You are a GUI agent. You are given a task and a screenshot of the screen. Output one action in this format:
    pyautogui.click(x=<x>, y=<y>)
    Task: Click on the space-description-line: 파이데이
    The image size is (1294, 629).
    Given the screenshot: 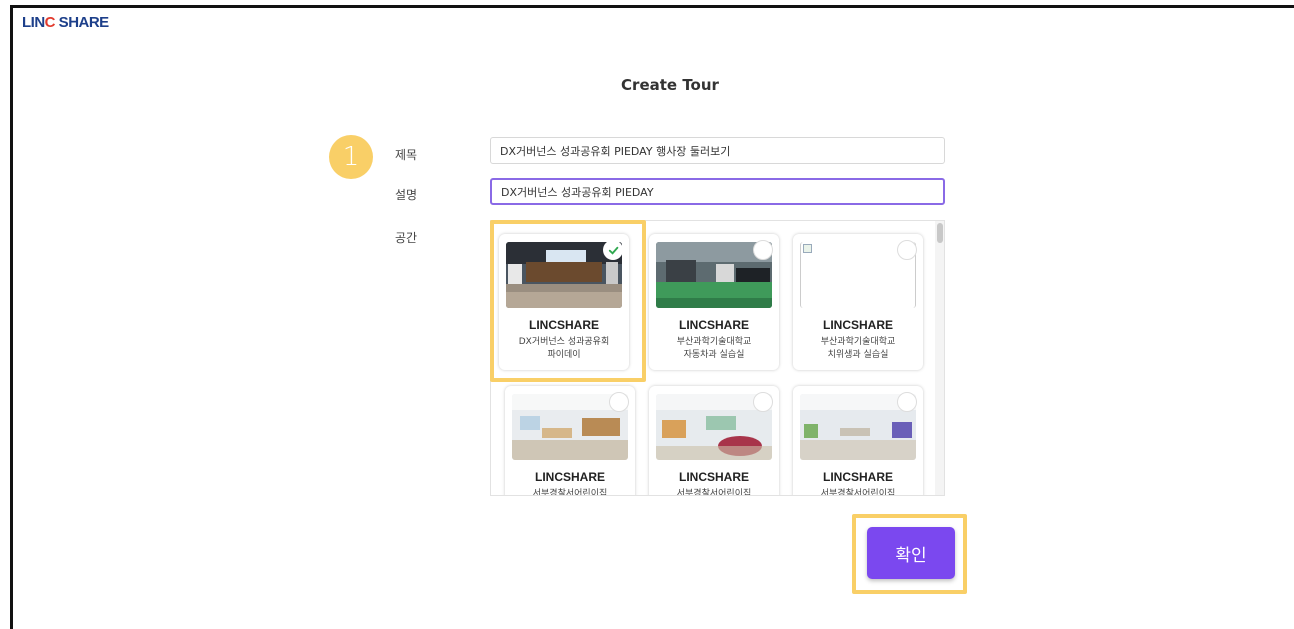 What is the action you would take?
    pyautogui.click(x=564, y=355)
    